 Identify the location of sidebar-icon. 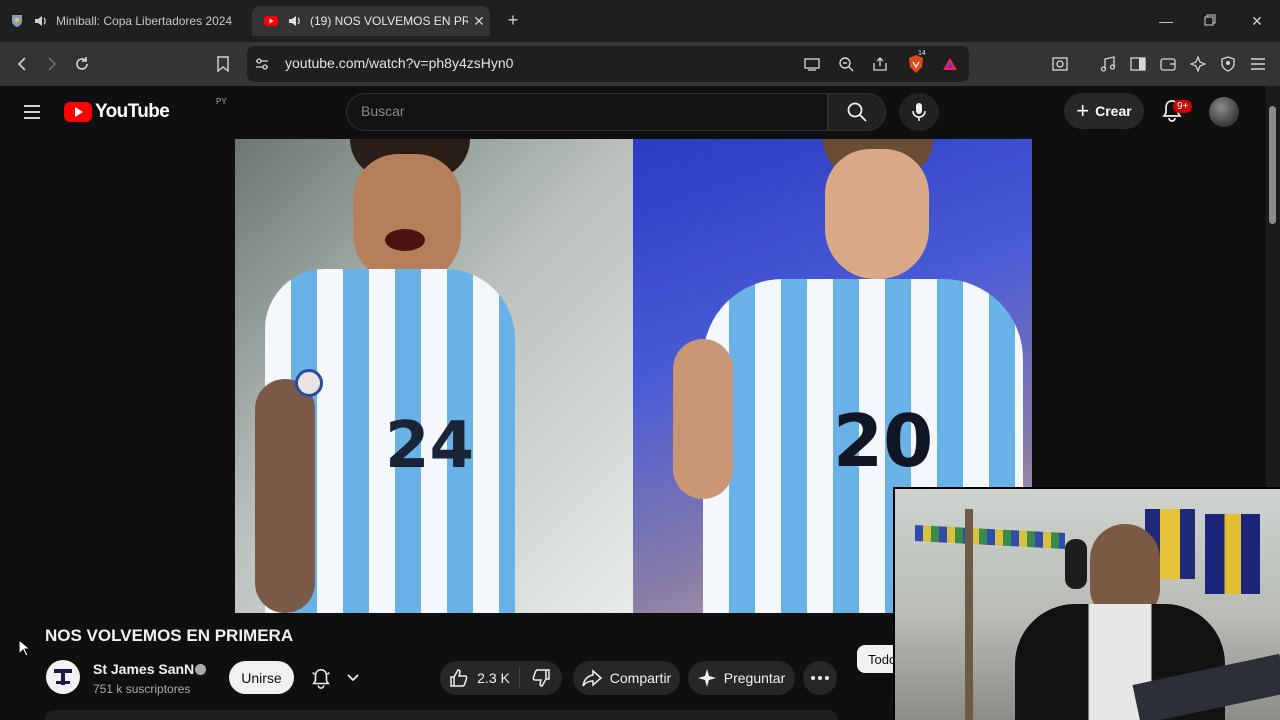
(1138, 64).